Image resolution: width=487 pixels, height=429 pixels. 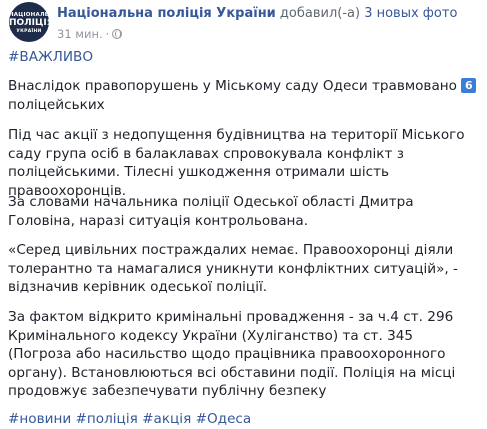 I want to click on headline-text-b: поліцейських, so click(x=56, y=104).